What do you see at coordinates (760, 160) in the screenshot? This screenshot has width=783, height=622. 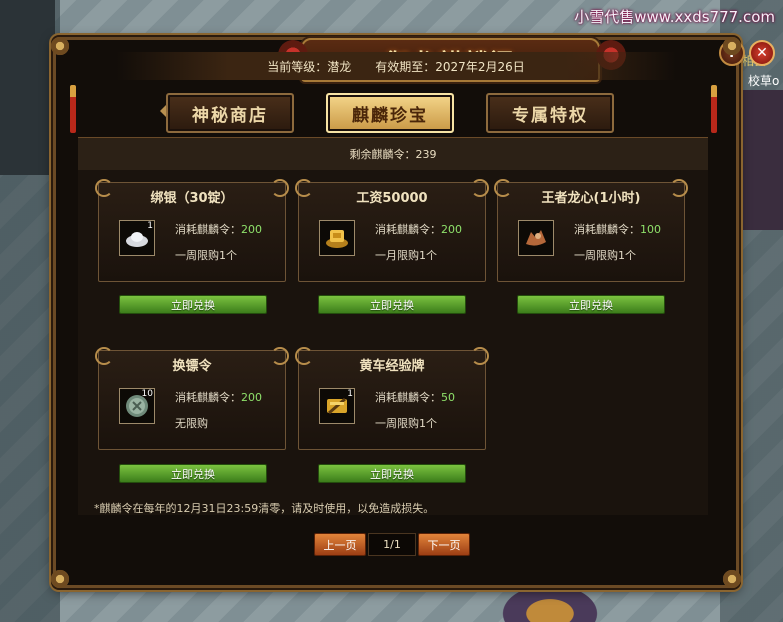 I see `world-character-right` at bounding box center [760, 160].